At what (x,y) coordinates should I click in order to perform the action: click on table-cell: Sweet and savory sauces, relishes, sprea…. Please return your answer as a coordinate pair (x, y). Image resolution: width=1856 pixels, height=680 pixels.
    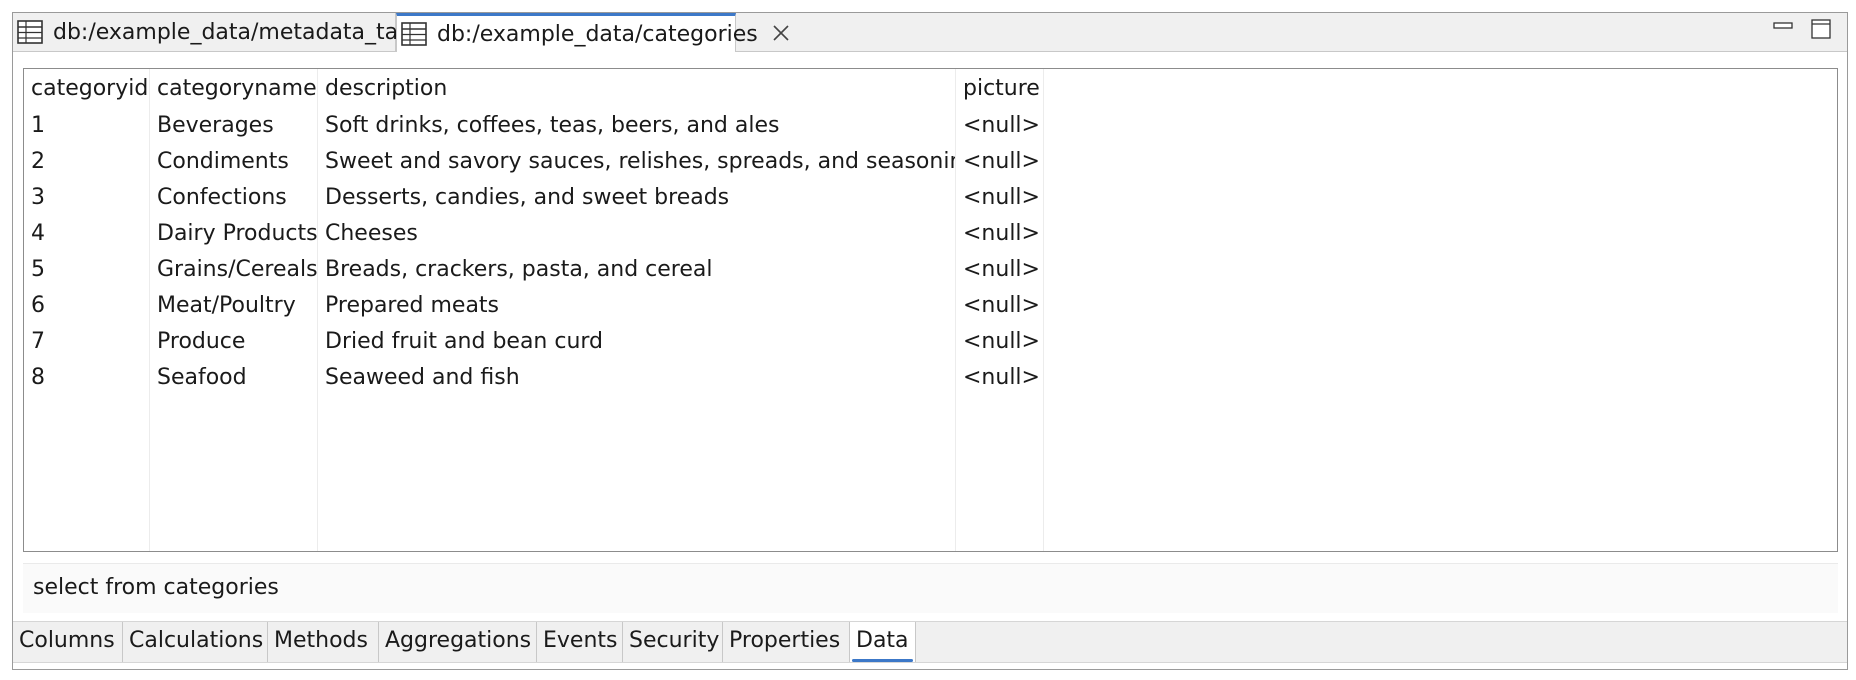
    Looking at the image, I should click on (636, 162).